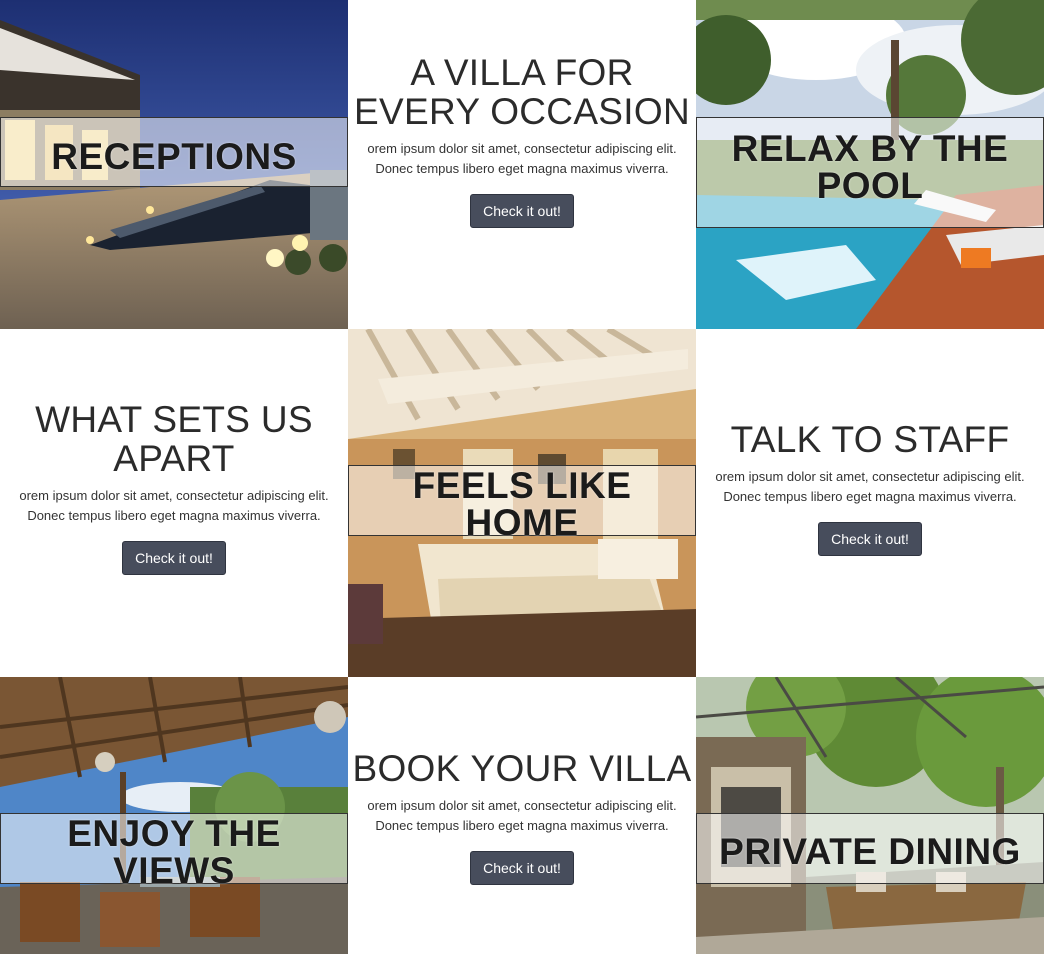 Image resolution: width=1044 pixels, height=954 pixels. Describe the element at coordinates (174, 419) in the screenshot. I see `sets-us-apart-heading-line1: WHAT SETS US` at that location.